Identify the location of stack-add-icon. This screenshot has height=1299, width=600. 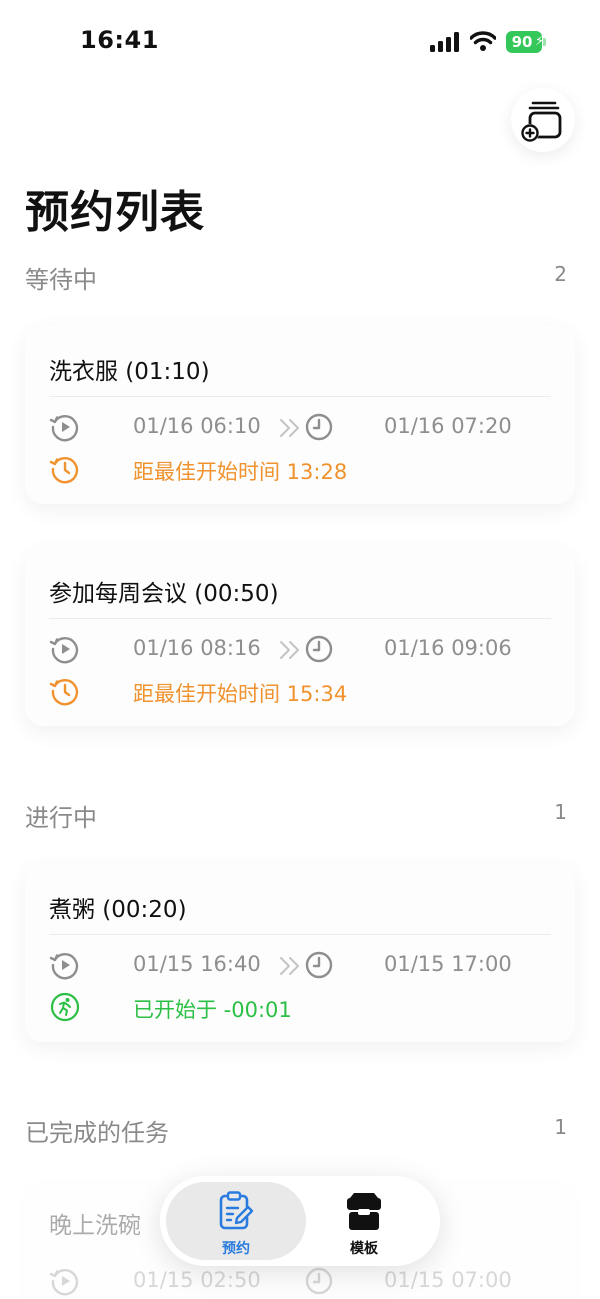
(541, 121).